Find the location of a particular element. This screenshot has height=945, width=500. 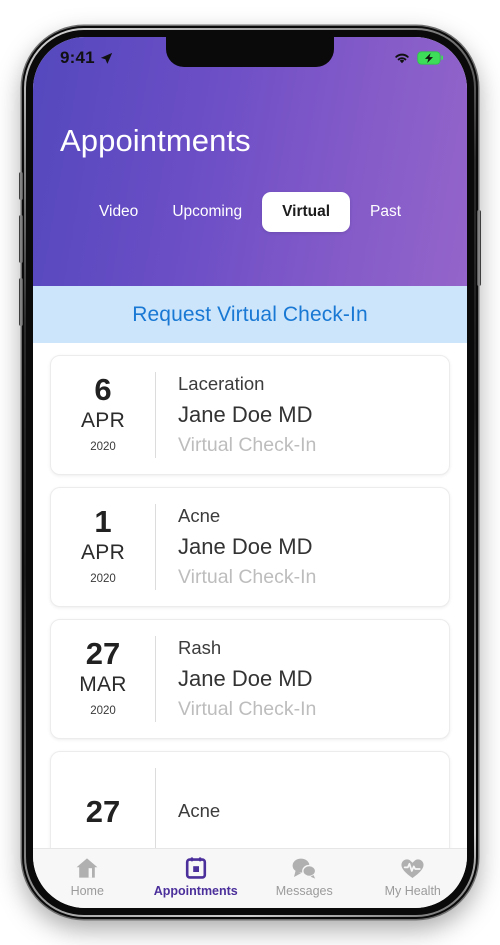

appointment-day: 1 is located at coordinates (103, 521).